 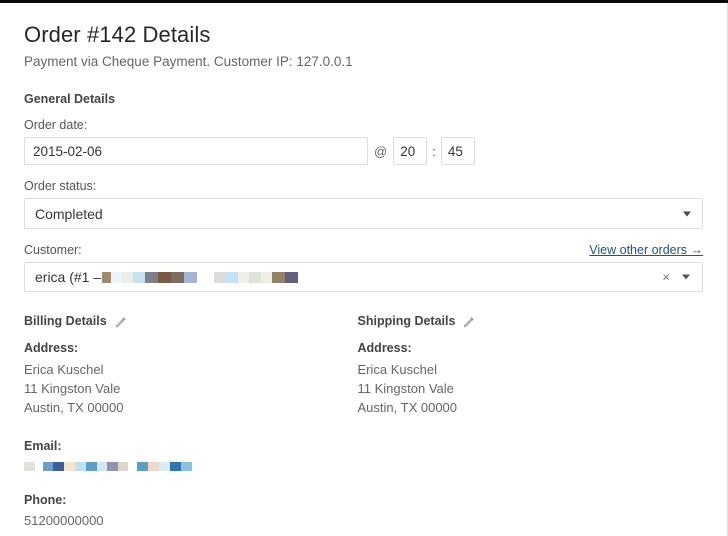 What do you see at coordinates (384, 348) in the screenshot?
I see `shipping-address-label: Address:` at bounding box center [384, 348].